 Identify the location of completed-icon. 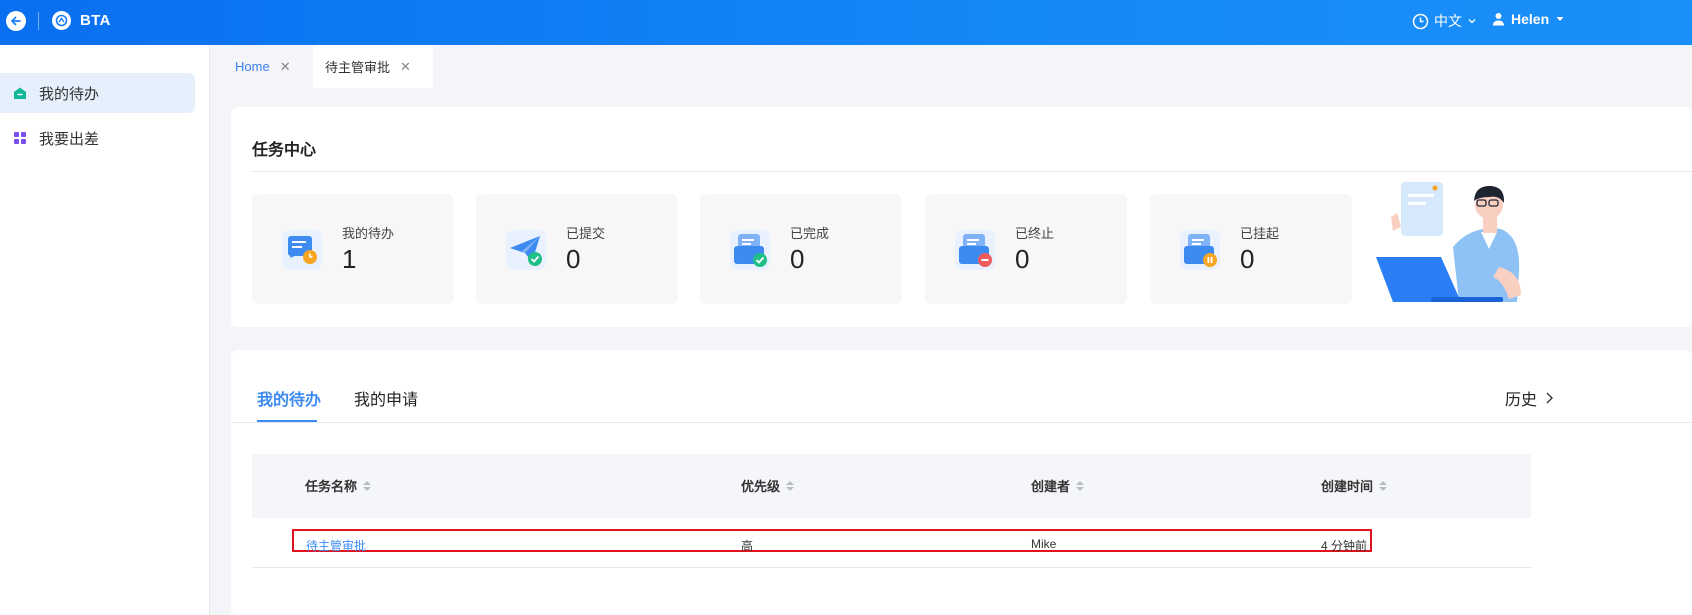
(750, 250).